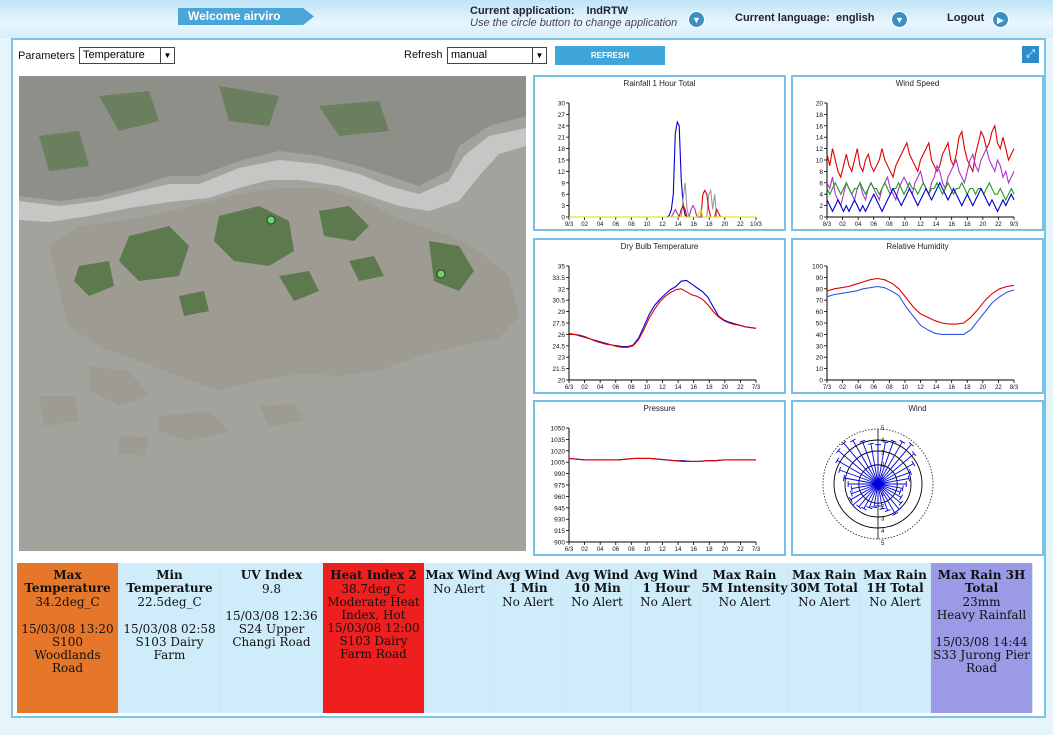 The image size is (1053, 735). What do you see at coordinates (67, 602) in the screenshot?
I see `alert-value: 34.2deg_C` at bounding box center [67, 602].